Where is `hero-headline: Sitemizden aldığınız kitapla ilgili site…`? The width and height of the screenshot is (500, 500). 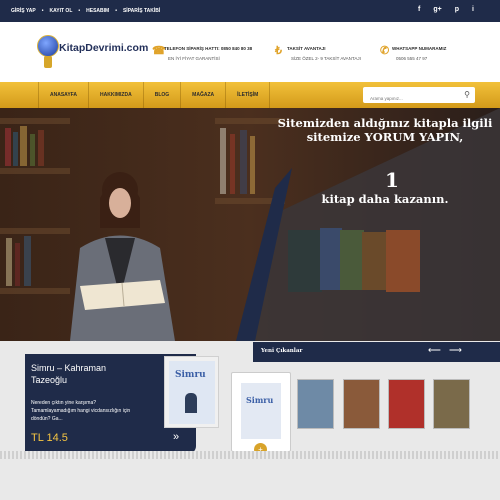 hero-headline: Sitemizden aldığınız kitapla ilgili site… is located at coordinates (385, 130).